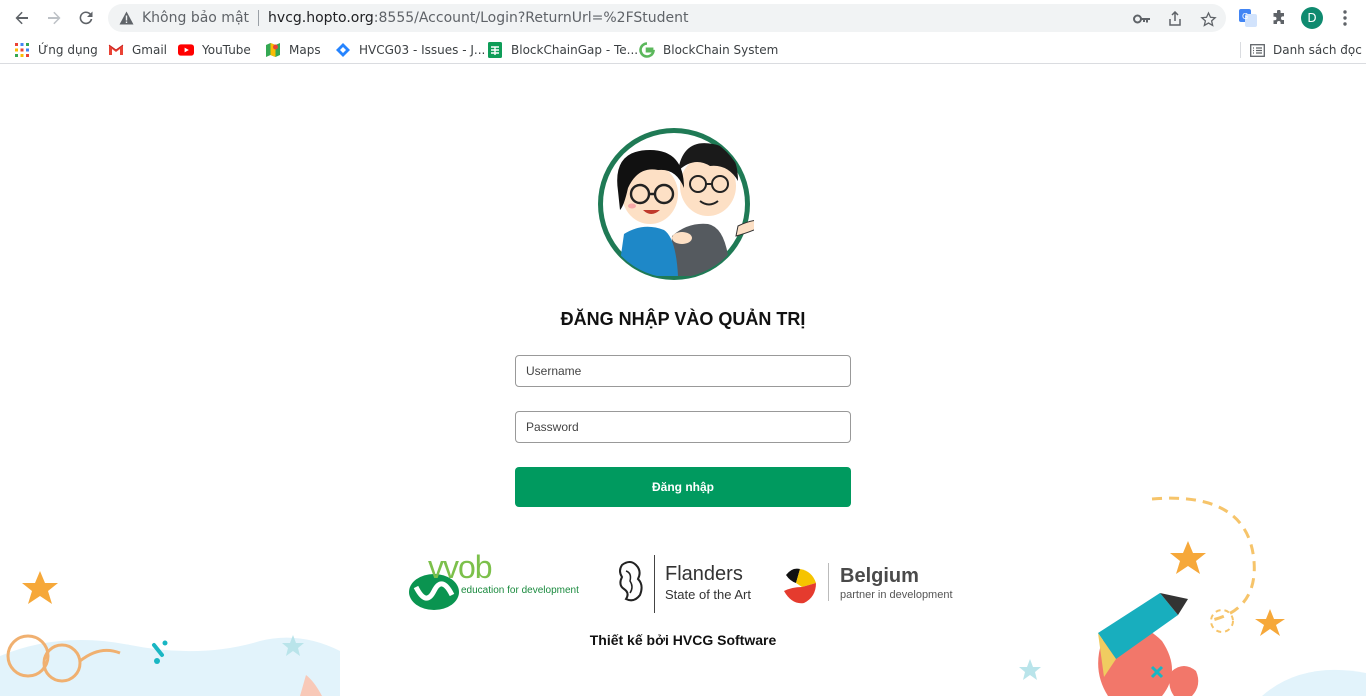  I want to click on bookmark-youtube: YouTube, so click(214, 50).